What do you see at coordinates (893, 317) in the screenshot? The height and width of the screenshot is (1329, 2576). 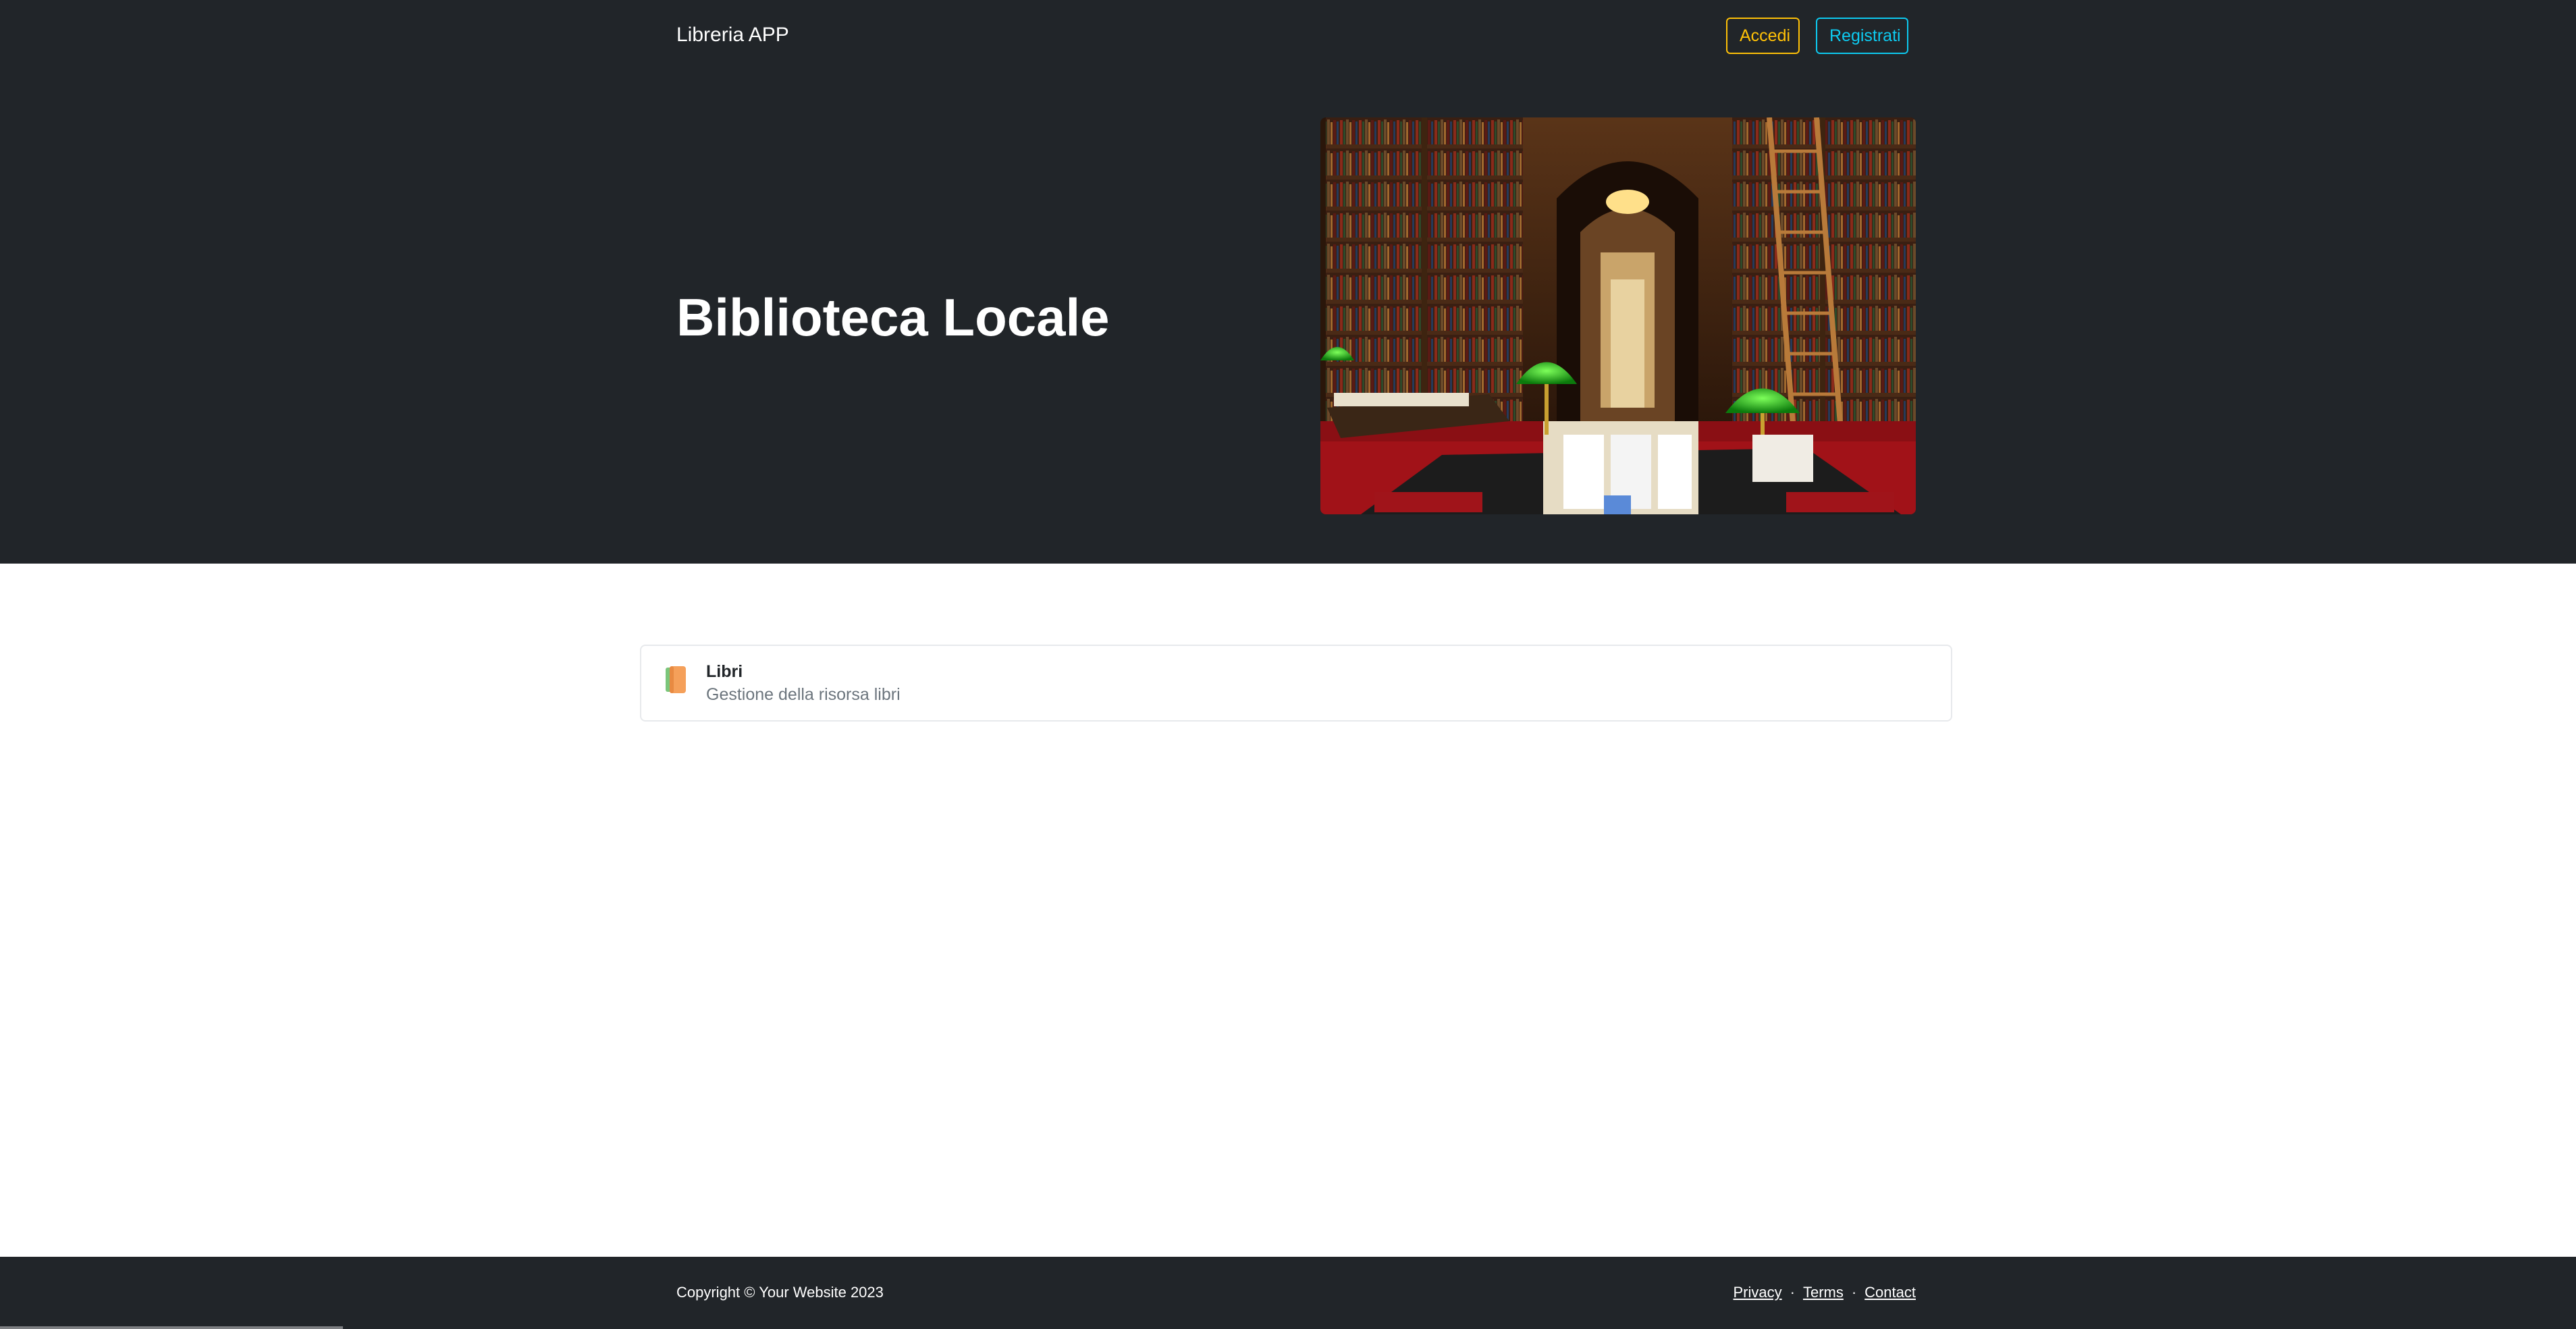 I see `hero-title: Biblioteca Locale` at bounding box center [893, 317].